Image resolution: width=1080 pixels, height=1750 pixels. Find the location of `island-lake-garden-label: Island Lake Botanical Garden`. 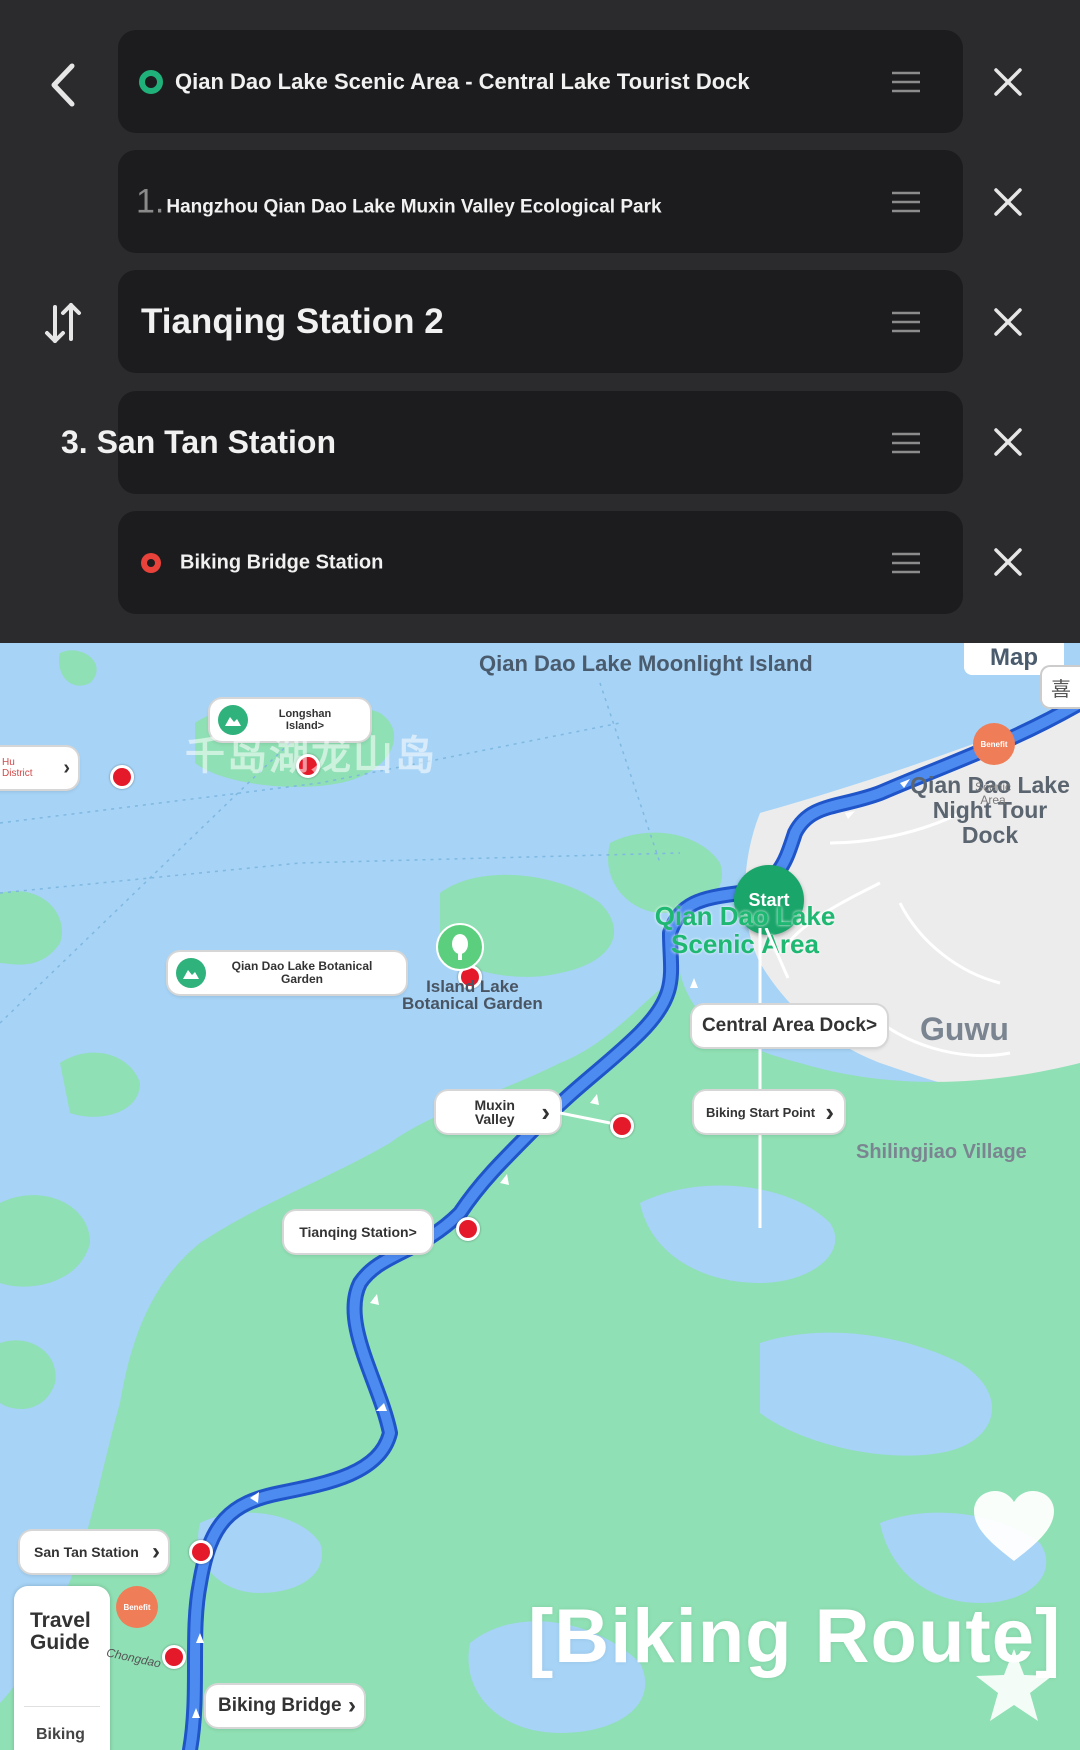

island-lake-garden-label: Island Lake Botanical Garden is located at coordinates (472, 995).